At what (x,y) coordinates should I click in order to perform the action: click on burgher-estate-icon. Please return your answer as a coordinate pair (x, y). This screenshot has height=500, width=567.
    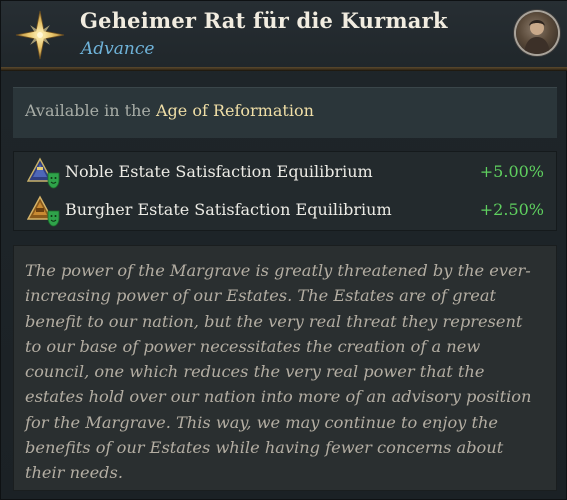
    Looking at the image, I should click on (43, 211).